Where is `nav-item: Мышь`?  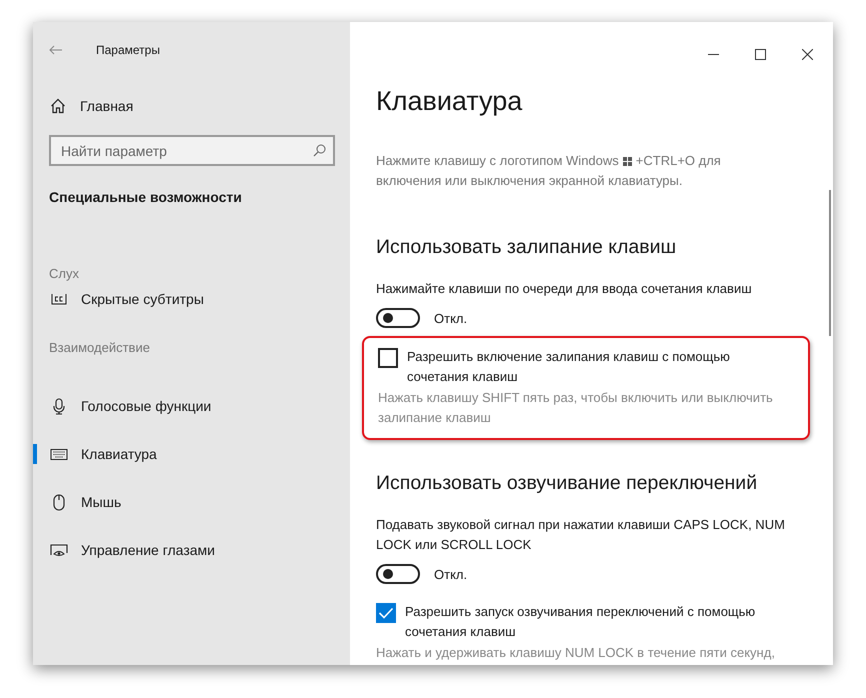
nav-item: Мышь is located at coordinates (191, 502).